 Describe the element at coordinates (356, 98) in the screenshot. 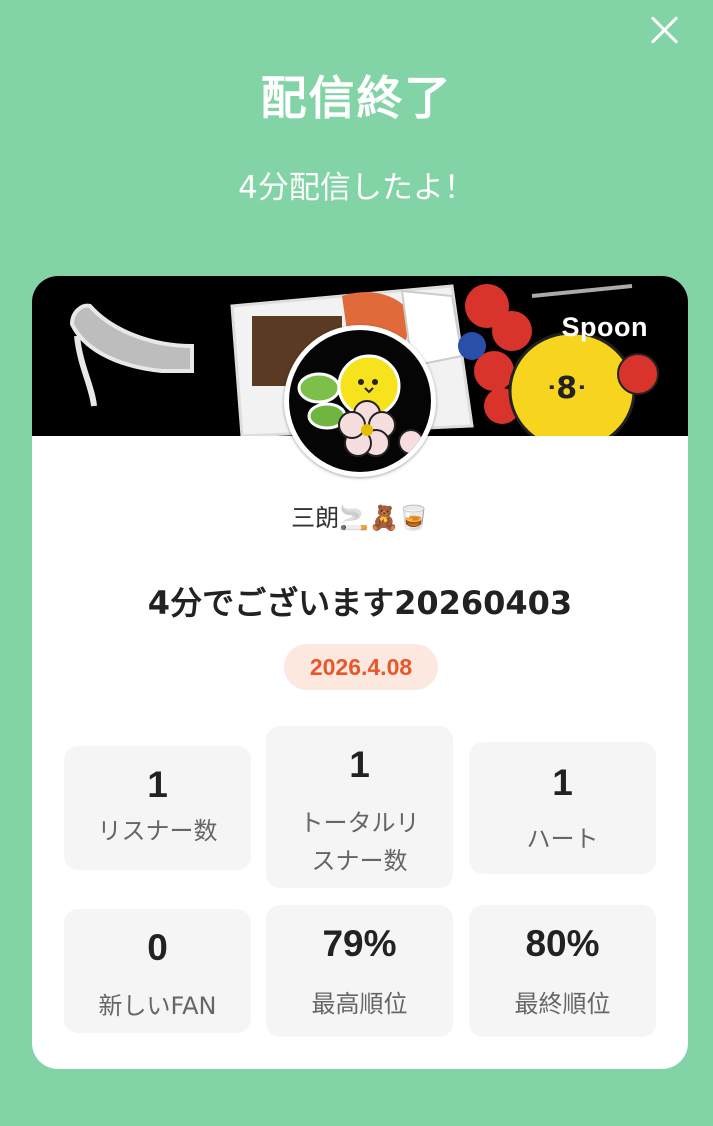

I see `page-title: 配信終了` at that location.